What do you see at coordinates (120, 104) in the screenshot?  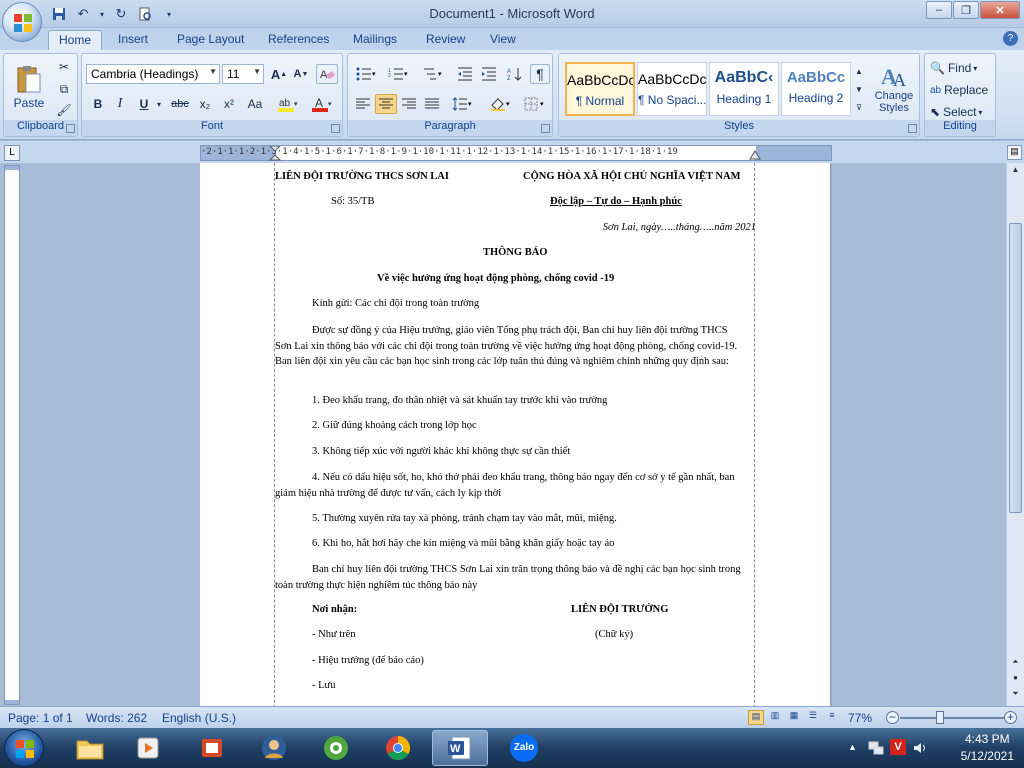 I see `italic-button: I` at bounding box center [120, 104].